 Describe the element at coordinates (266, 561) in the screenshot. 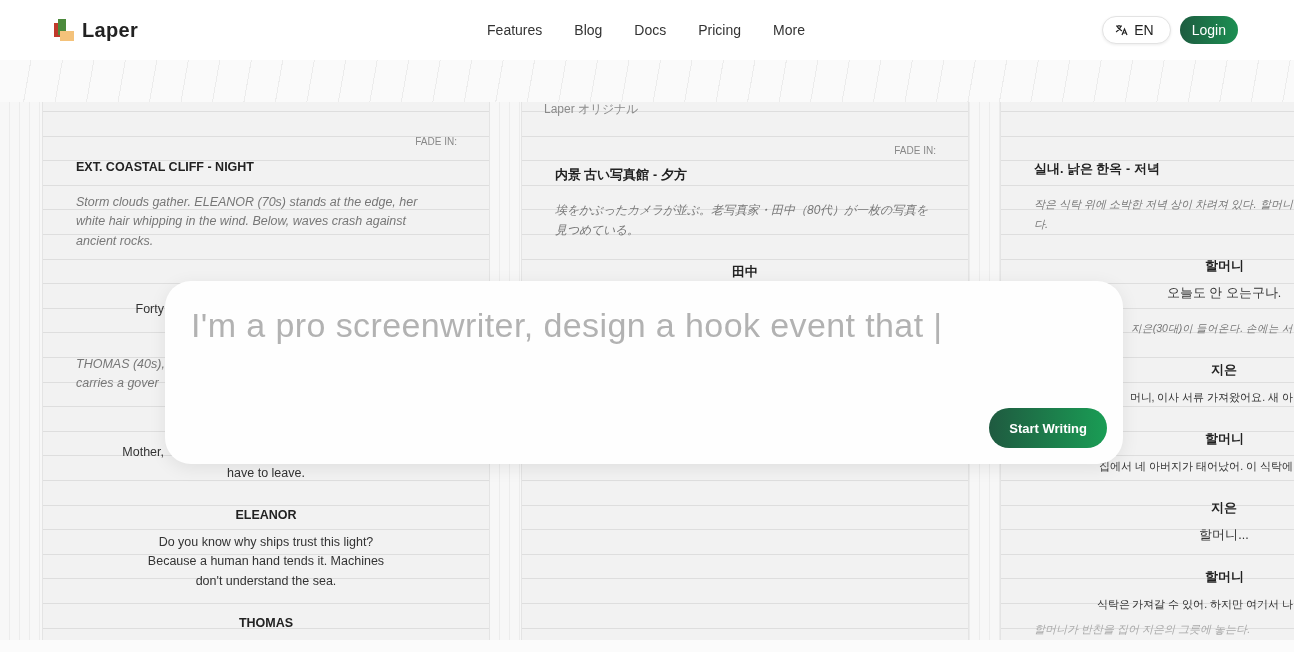

I see `dialogue-text: Do you know why ships trust this light? Because a human hand tends it. Machines don't understand the sea.` at that location.